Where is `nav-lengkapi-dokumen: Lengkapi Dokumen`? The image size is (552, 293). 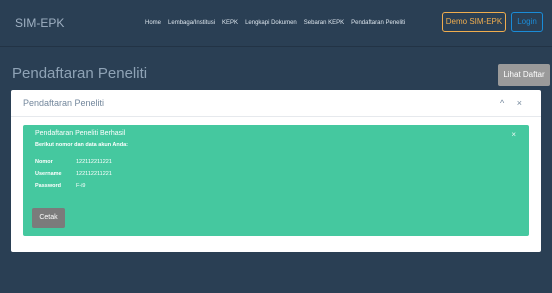
nav-lengkapi-dokumen: Lengkapi Dokumen is located at coordinates (271, 23).